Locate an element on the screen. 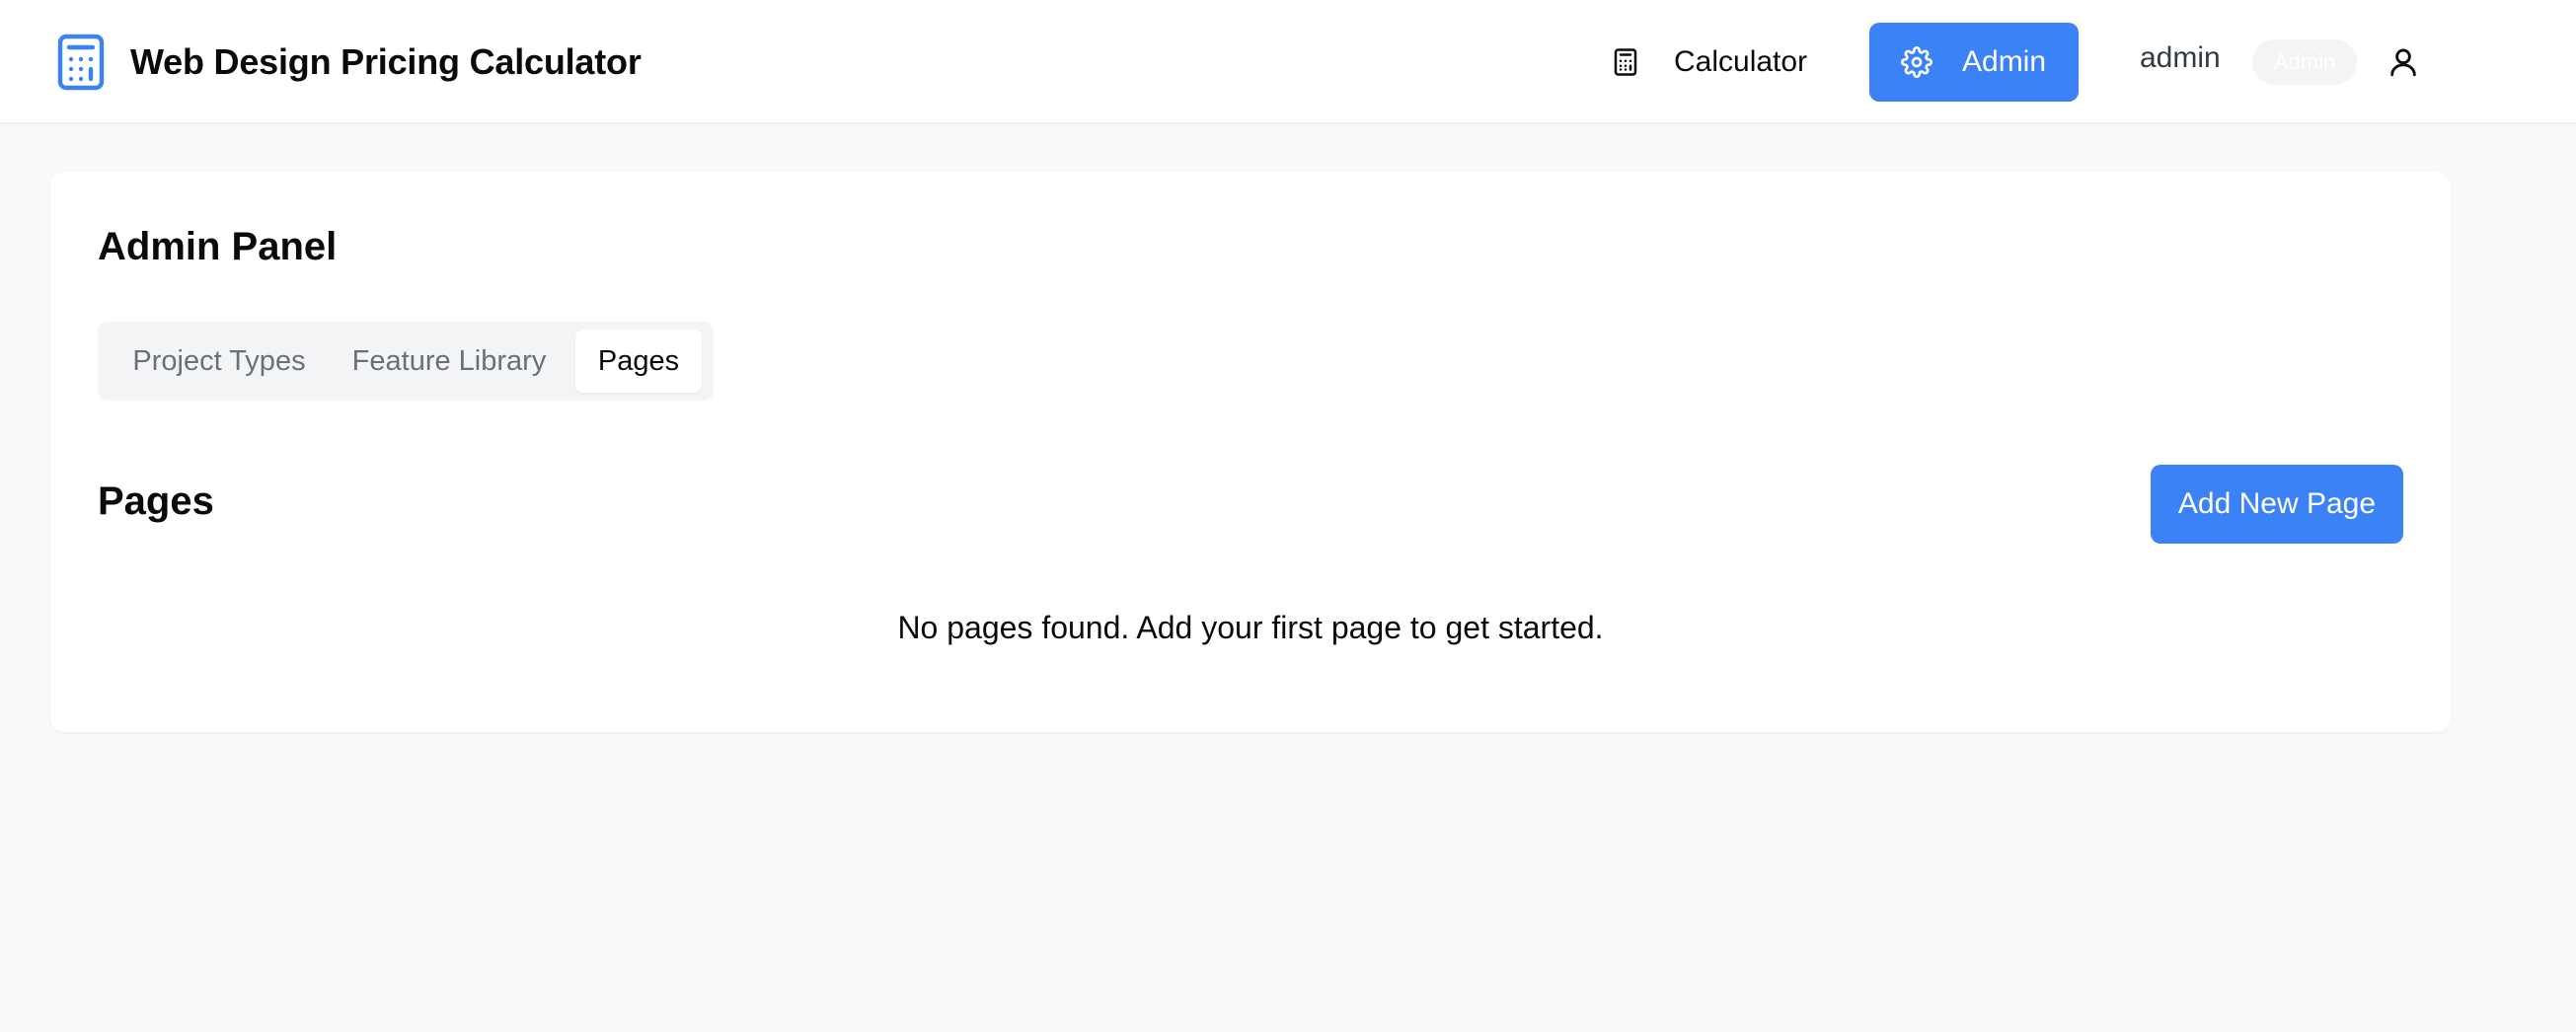 This screenshot has width=2576, height=1032. nav-admin-button: Admin is located at coordinates (1974, 62).